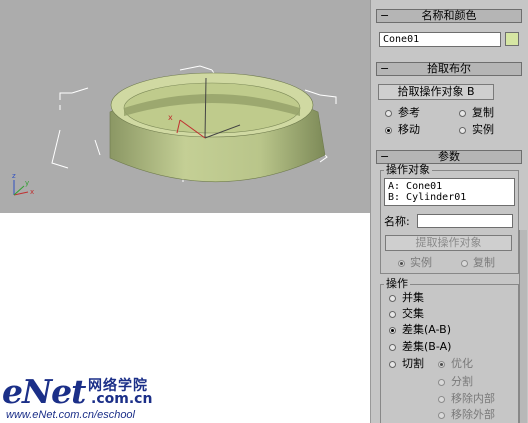 The width and height of the screenshot is (528, 423). I want to click on reference-label: 参考, so click(409, 112).